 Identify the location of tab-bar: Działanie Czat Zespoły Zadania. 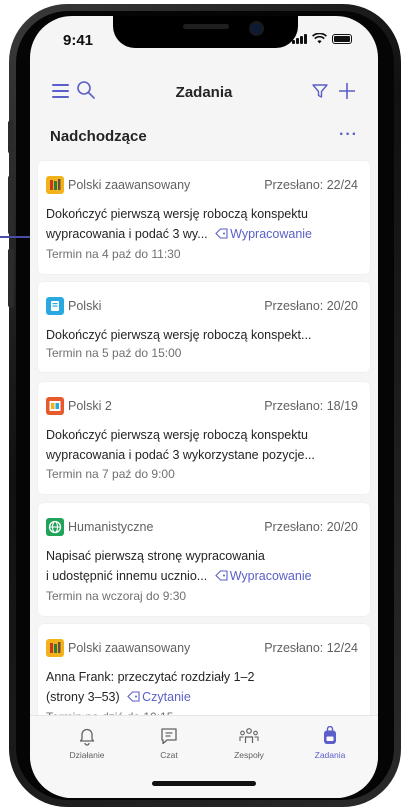
(204, 756).